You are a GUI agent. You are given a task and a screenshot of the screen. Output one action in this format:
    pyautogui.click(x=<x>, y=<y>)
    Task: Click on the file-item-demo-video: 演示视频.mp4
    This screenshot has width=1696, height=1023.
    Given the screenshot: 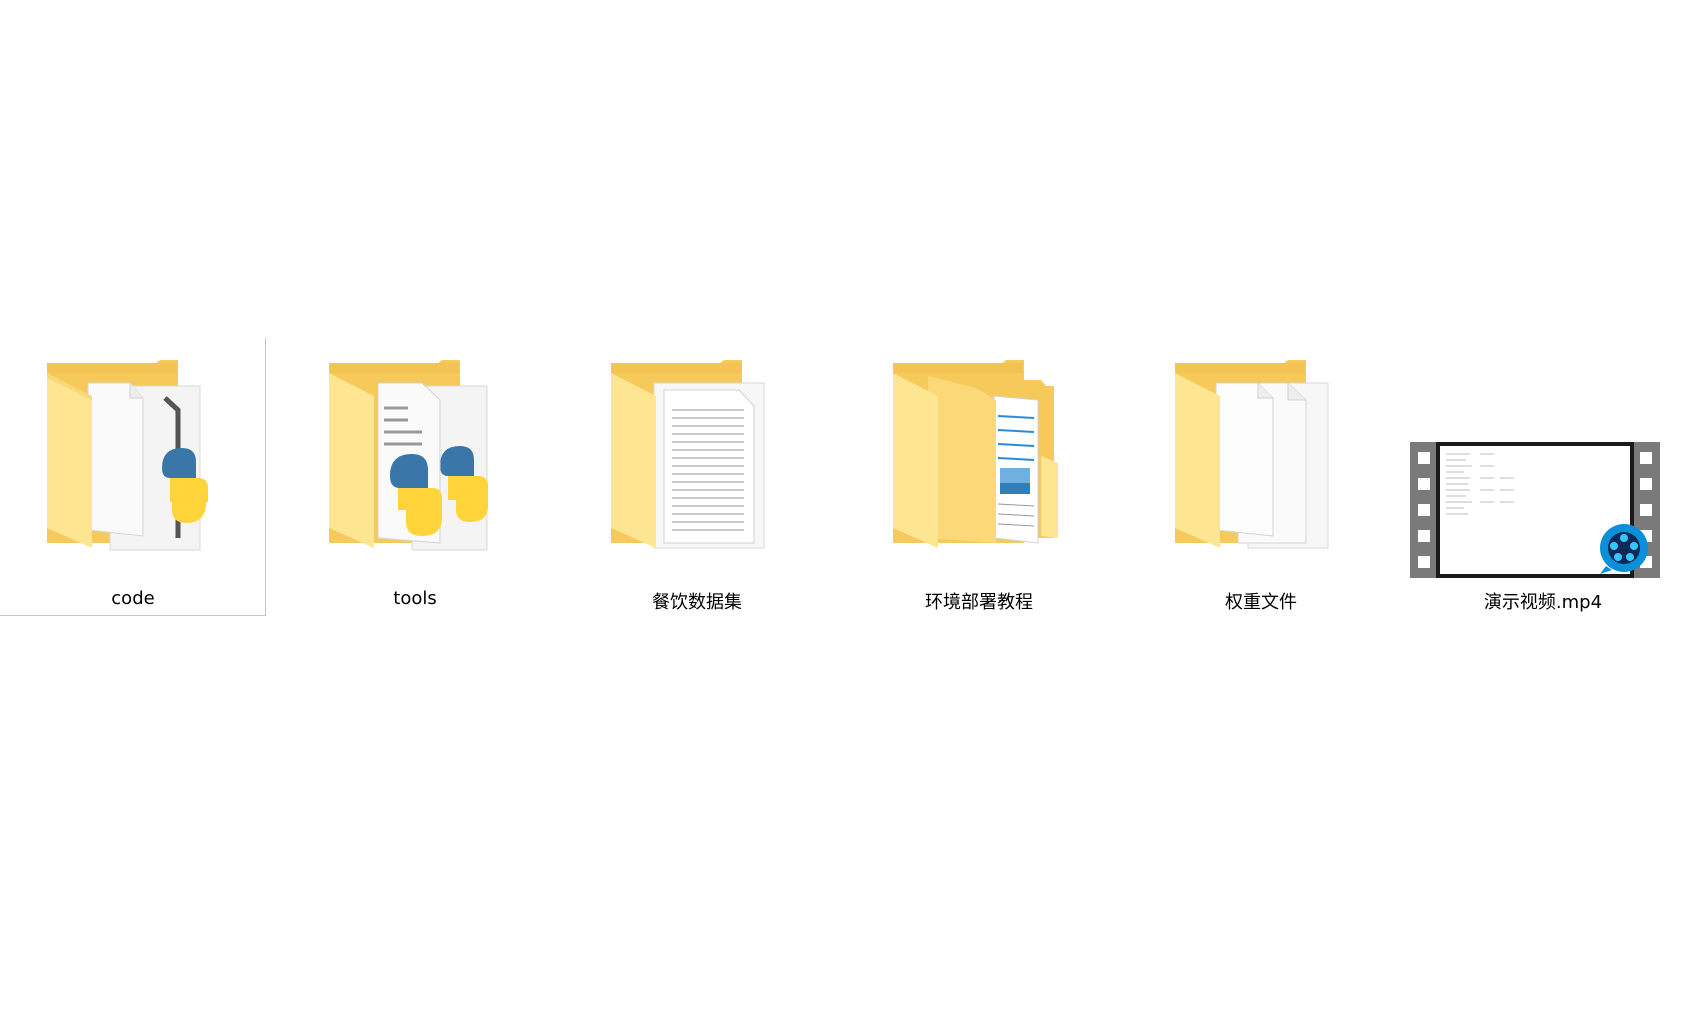 What is the action you would take?
    pyautogui.click(x=1543, y=477)
    